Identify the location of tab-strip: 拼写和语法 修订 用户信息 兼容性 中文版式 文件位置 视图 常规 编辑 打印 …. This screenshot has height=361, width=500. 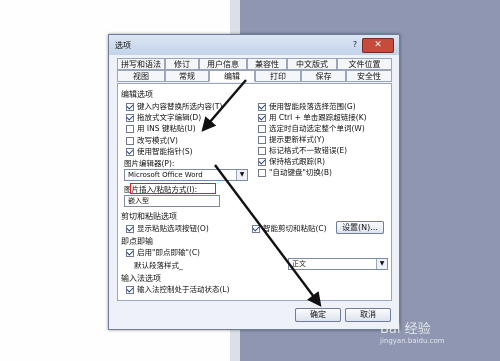
(254, 71).